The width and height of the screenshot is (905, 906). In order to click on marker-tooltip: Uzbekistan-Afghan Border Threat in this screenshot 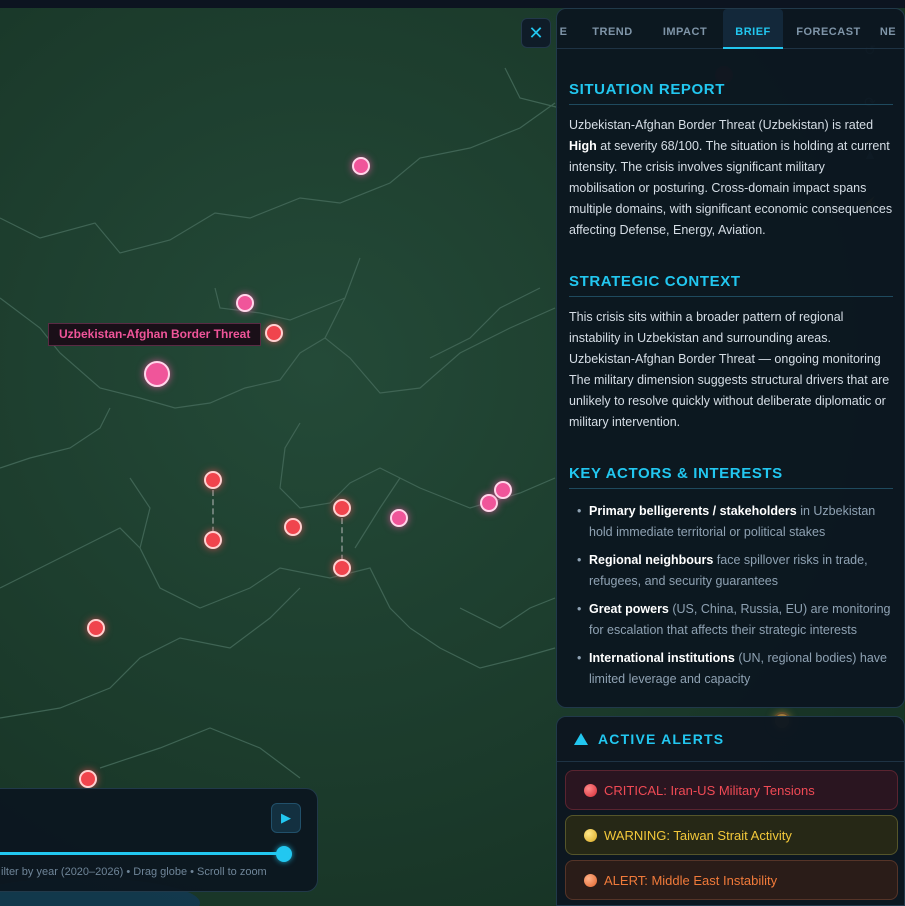, I will do `click(155, 334)`.